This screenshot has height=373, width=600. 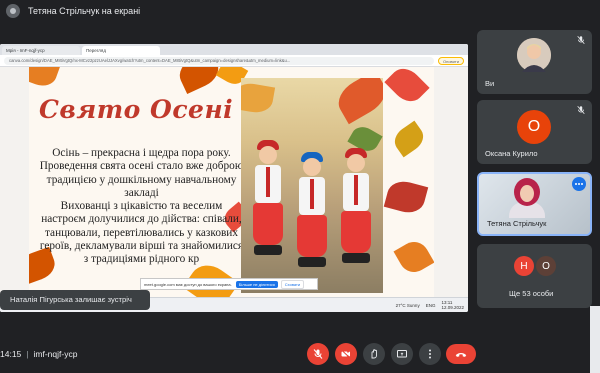 I want to click on meeting-info: 14:15 | imf-nqjf-ycp, so click(x=38, y=354).